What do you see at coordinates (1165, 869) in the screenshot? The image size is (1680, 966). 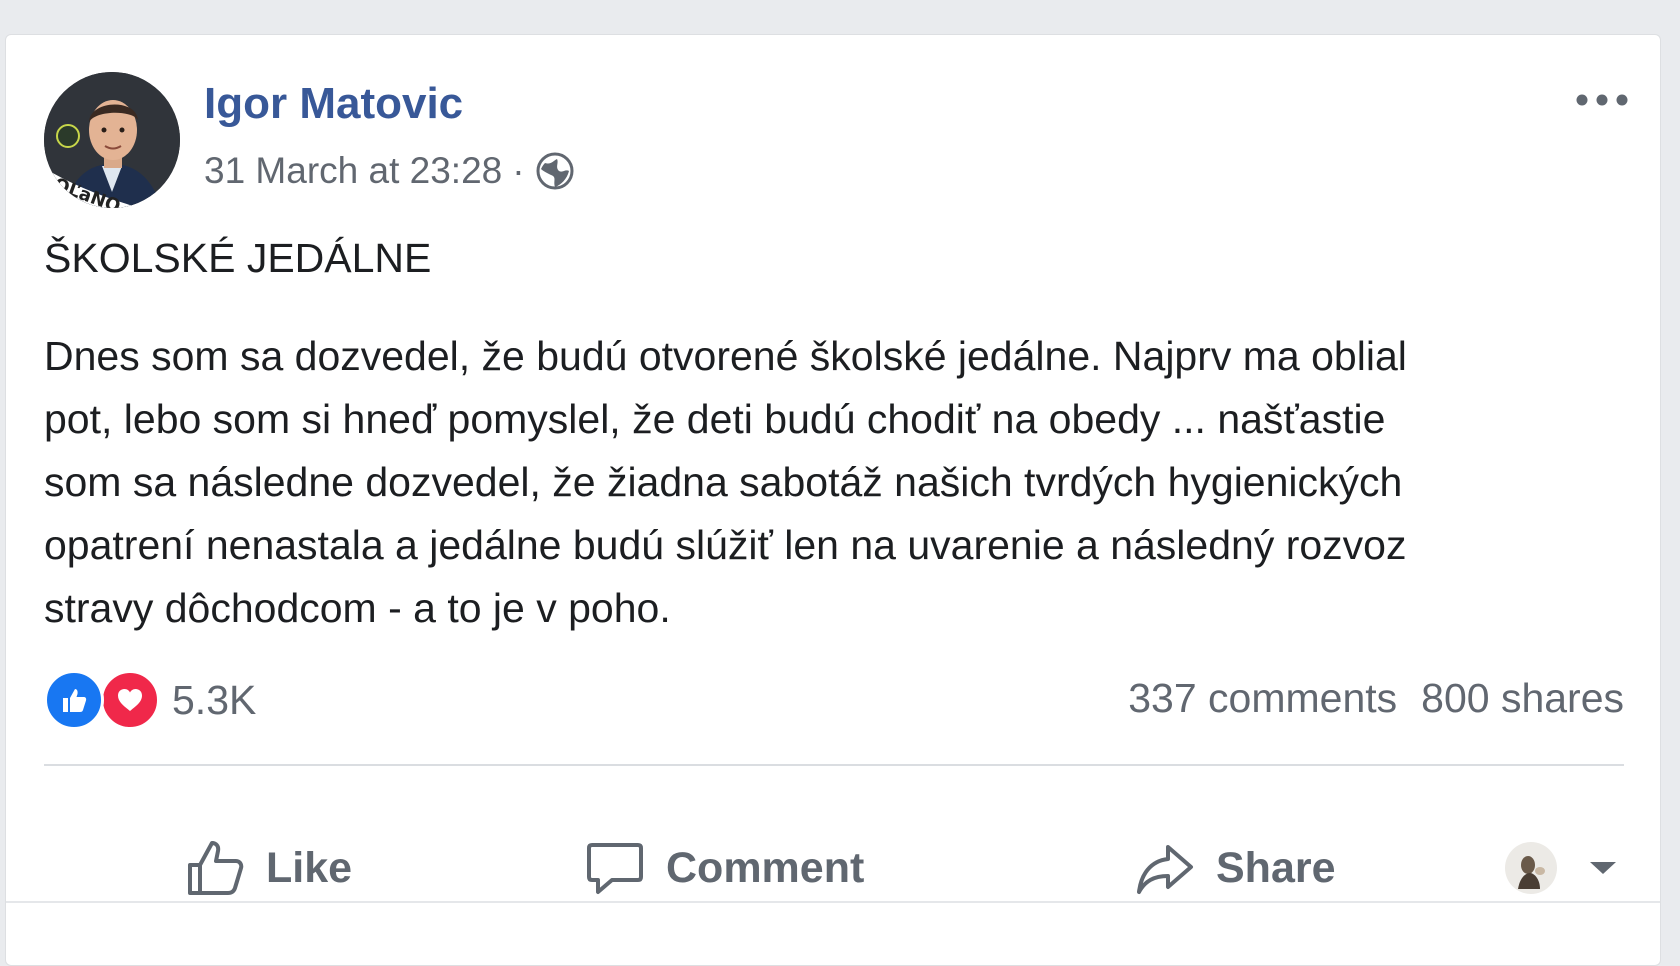 I see `share-arrow-icon` at bounding box center [1165, 869].